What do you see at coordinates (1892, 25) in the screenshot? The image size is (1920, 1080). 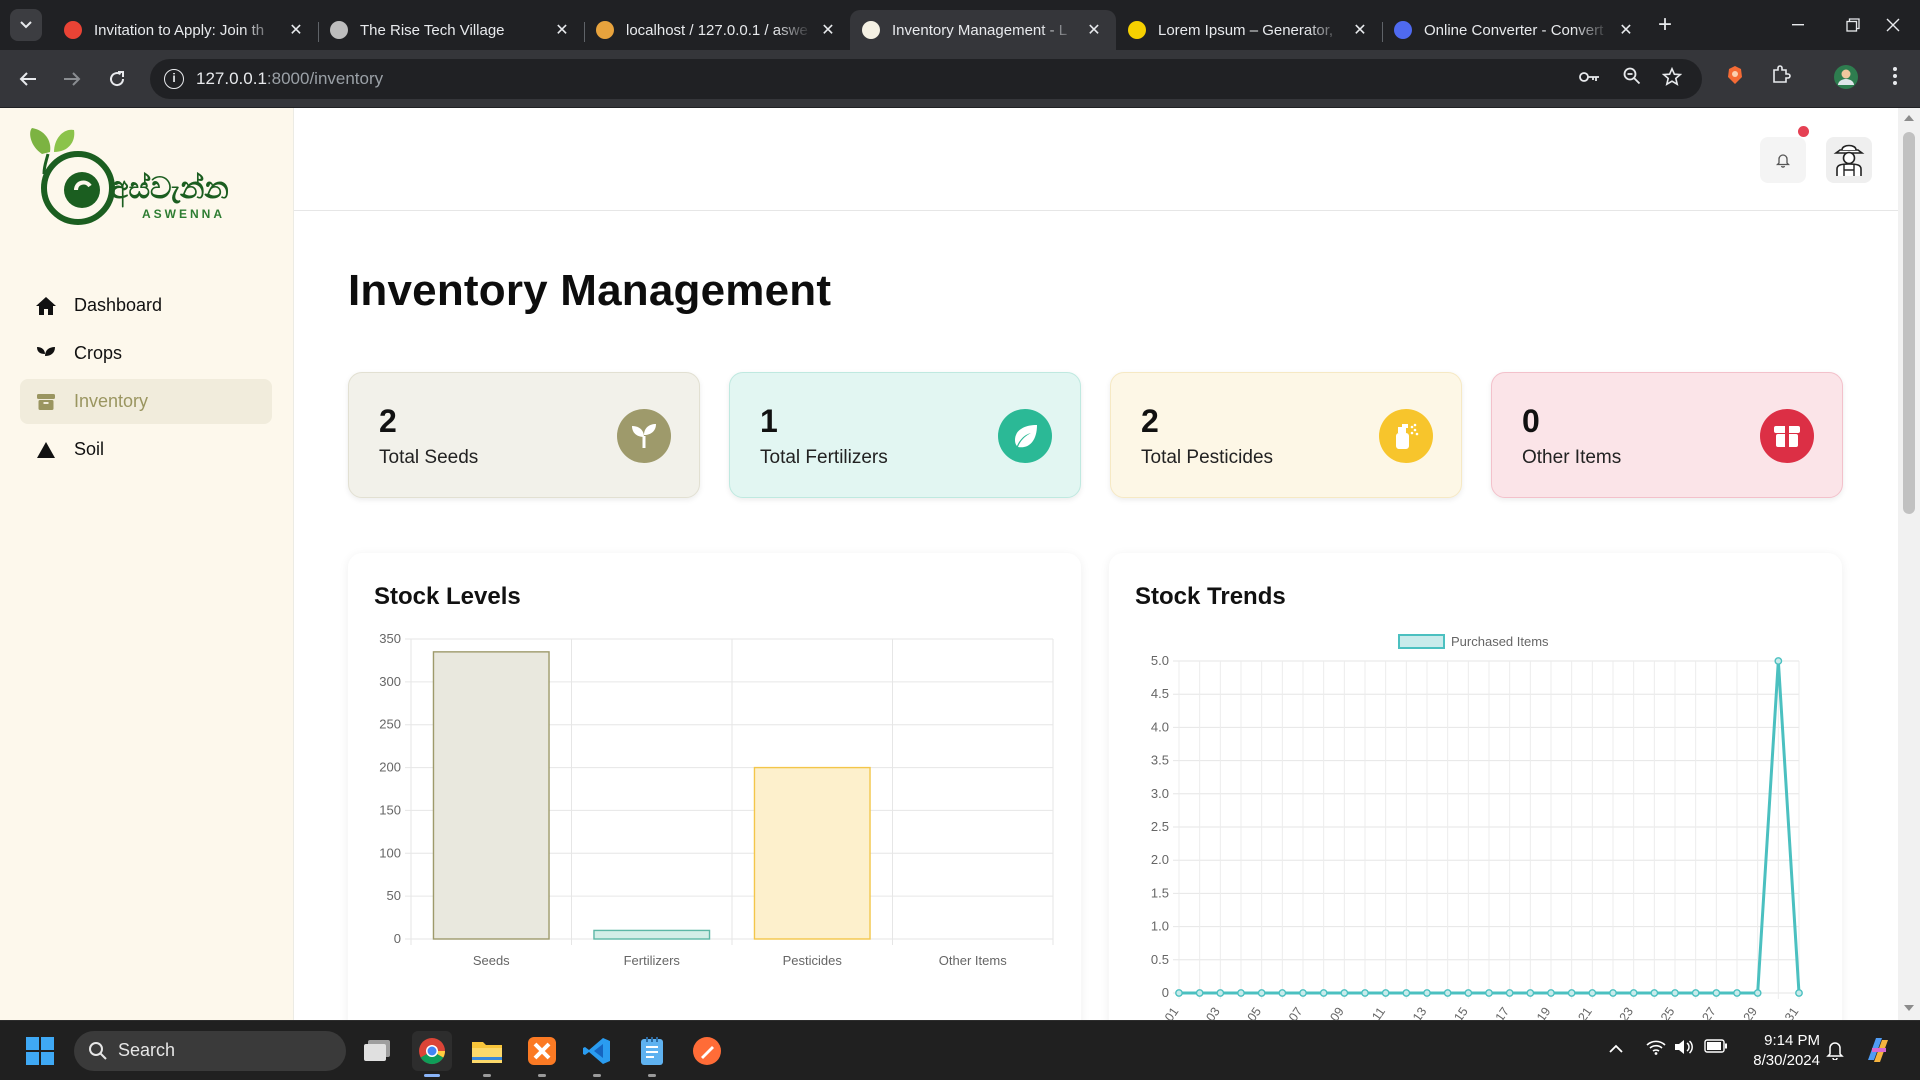 I see `close-window-button` at bounding box center [1892, 25].